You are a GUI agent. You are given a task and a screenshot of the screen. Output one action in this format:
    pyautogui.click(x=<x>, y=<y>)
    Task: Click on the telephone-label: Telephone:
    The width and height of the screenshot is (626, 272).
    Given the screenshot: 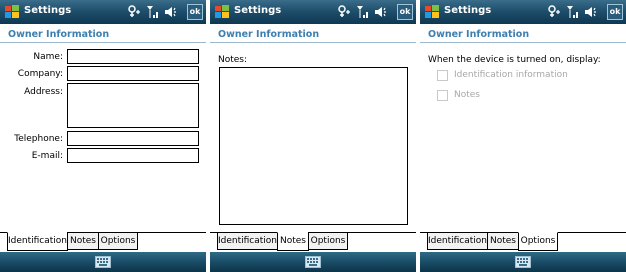 What is the action you would take?
    pyautogui.click(x=38, y=139)
    